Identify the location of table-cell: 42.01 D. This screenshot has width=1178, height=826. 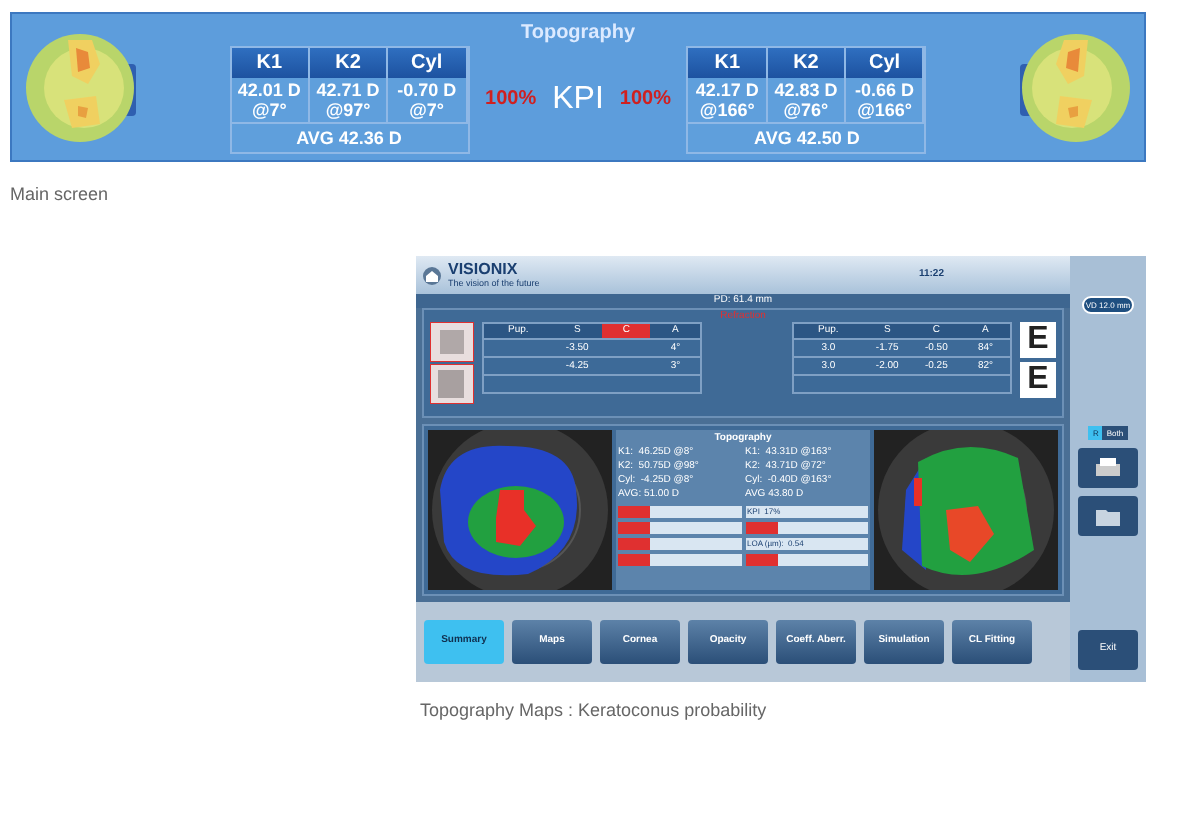
(269, 89).